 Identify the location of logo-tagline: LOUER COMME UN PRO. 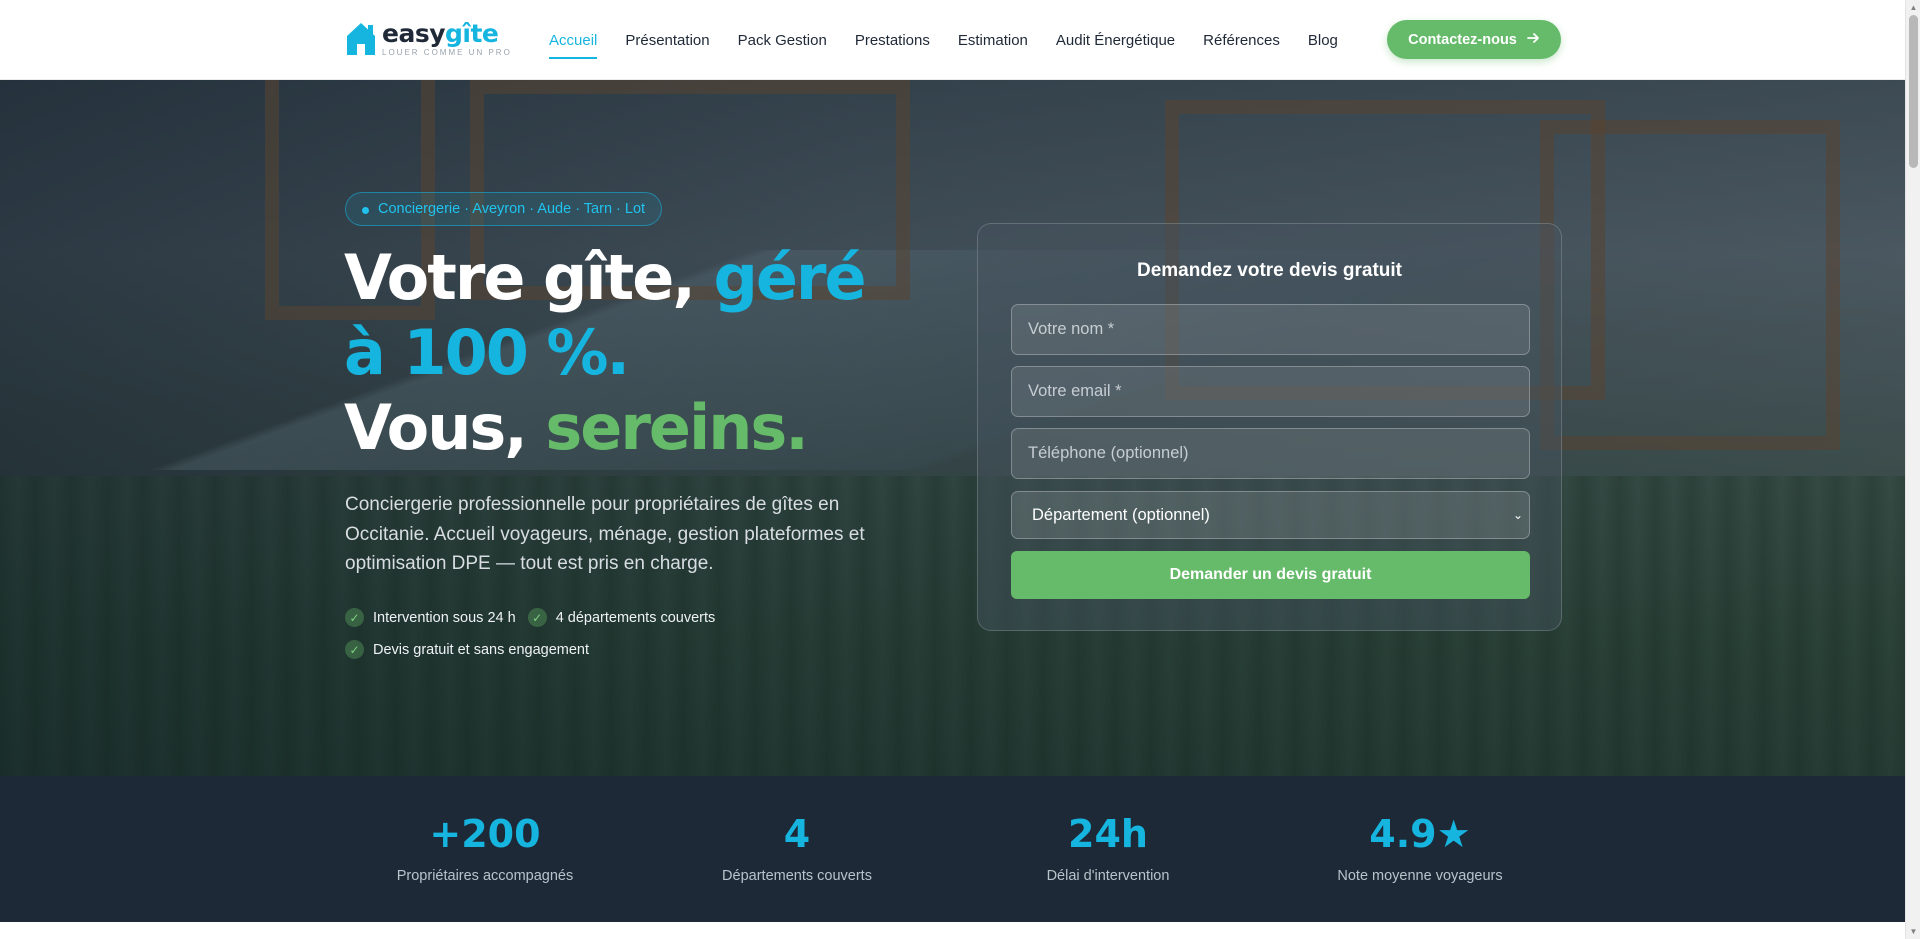
(447, 52).